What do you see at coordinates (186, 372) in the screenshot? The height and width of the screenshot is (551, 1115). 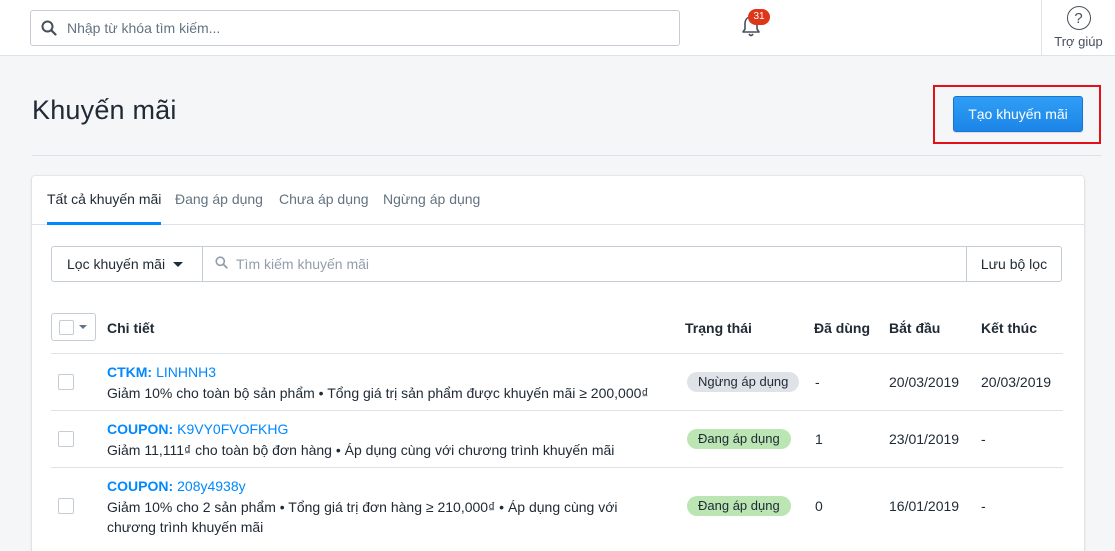 I see `promotion-code-link: LINHNH3` at bounding box center [186, 372].